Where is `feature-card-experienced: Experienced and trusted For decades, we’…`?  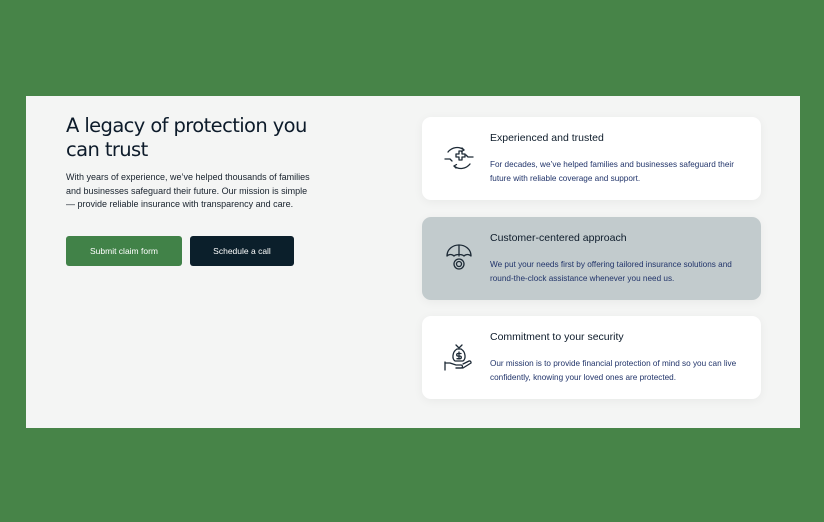
feature-card-experienced: Experienced and trusted For decades, we’… is located at coordinates (591, 158).